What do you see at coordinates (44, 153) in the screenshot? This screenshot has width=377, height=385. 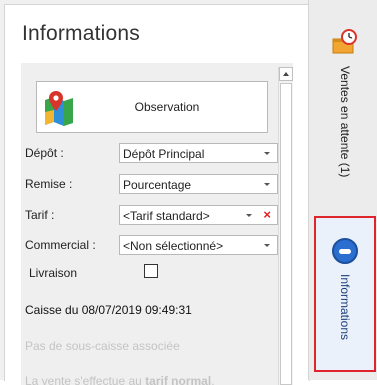 I see `depot-label: Dépôt :` at bounding box center [44, 153].